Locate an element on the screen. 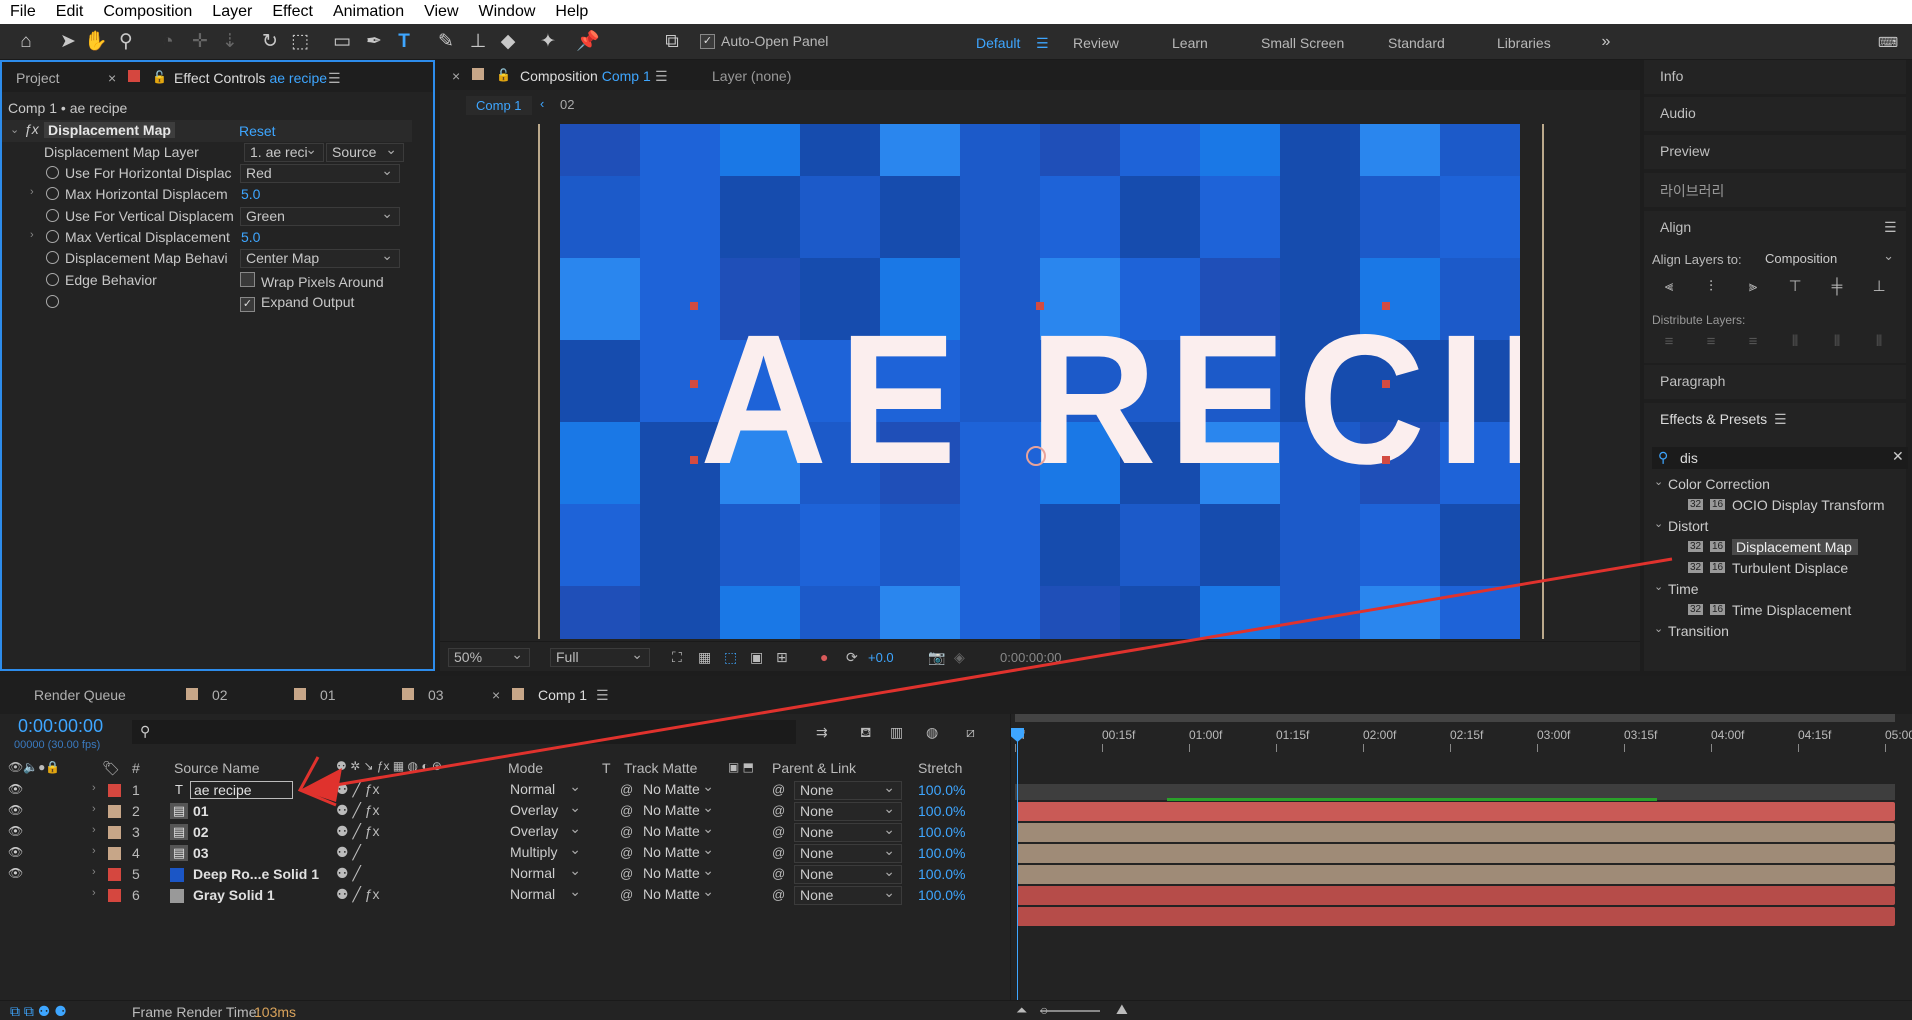  fast-preview-icon: ⛶ is located at coordinates (677, 657).